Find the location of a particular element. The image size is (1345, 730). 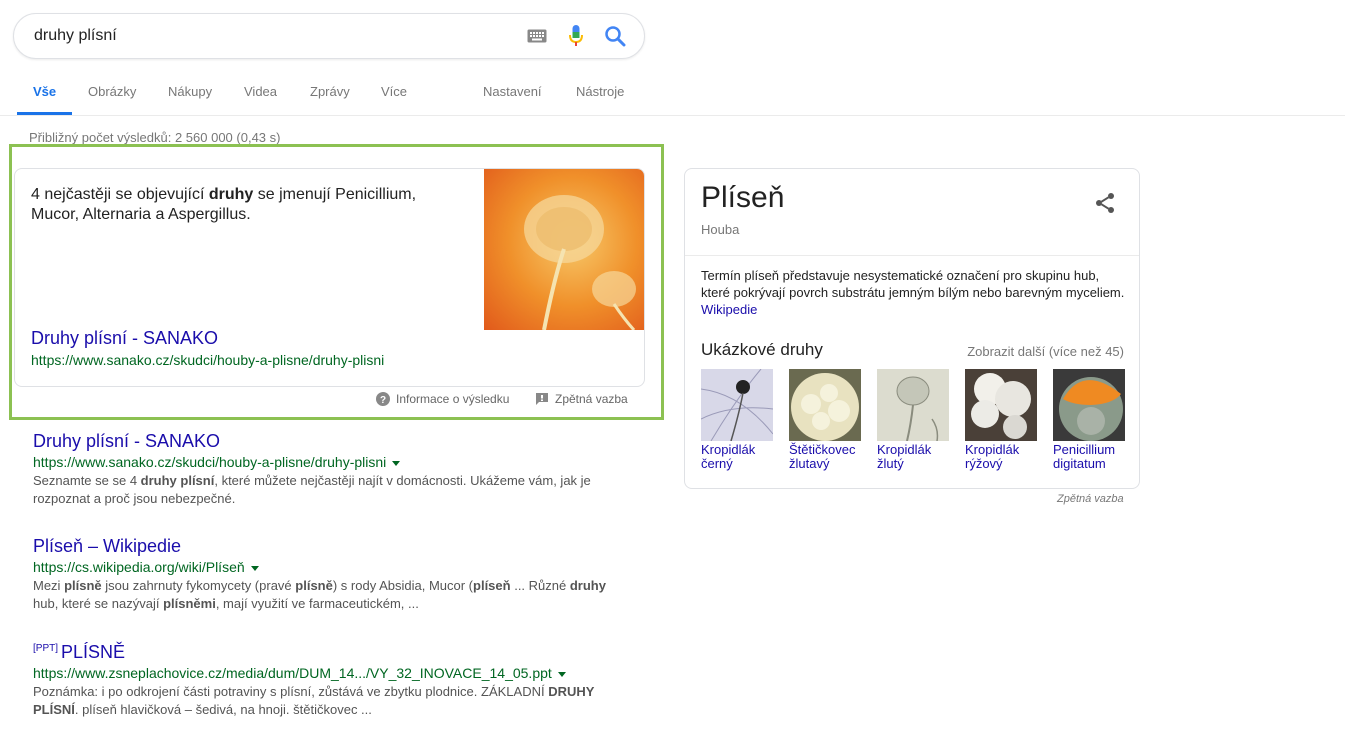

kp-subtitle: Houba is located at coordinates (720, 229).